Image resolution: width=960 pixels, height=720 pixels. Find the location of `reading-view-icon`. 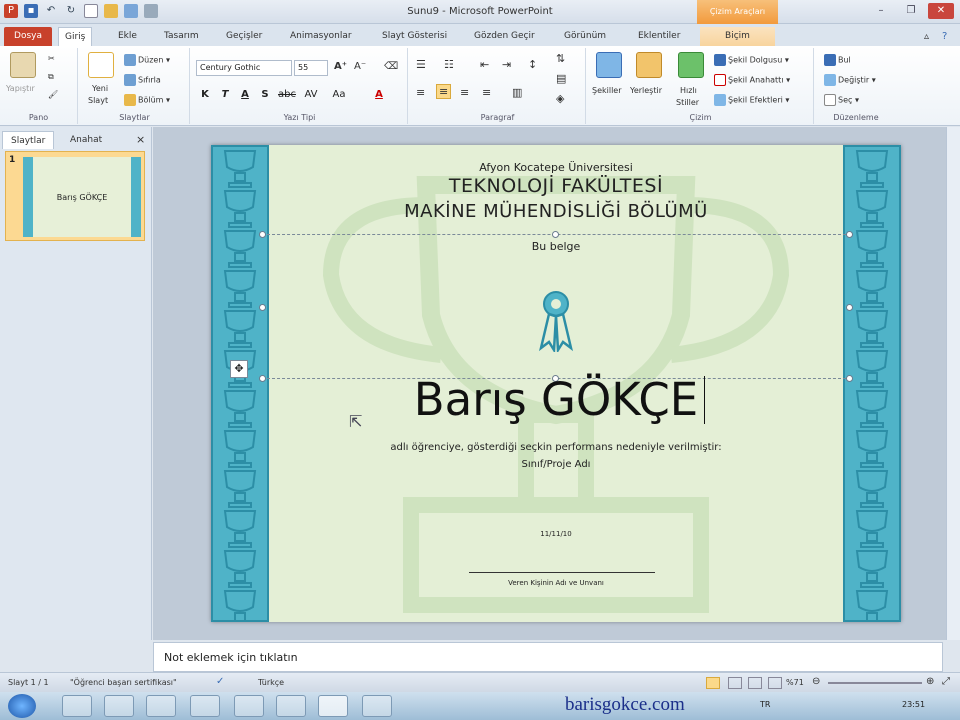

reading-view-icon is located at coordinates (755, 683).